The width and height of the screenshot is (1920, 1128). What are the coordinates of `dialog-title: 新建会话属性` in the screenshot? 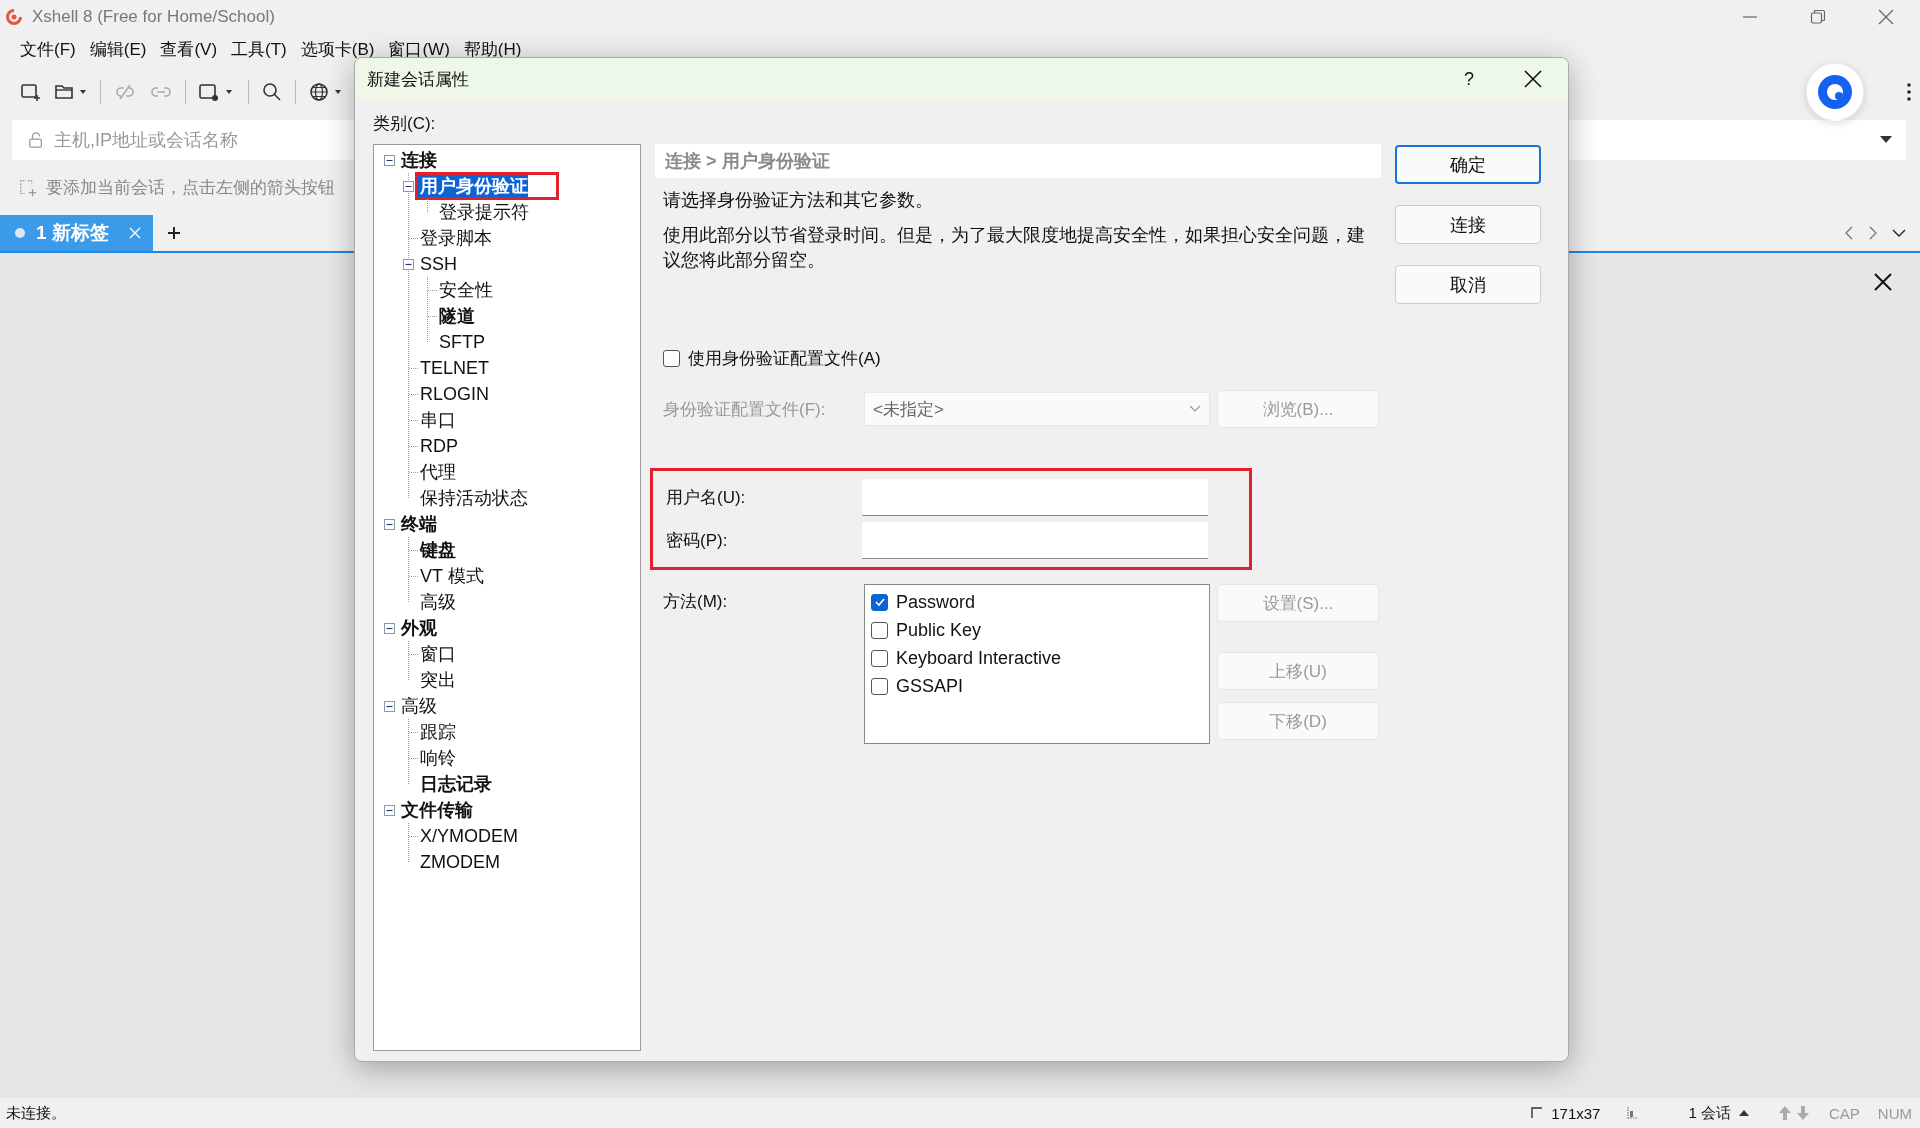 It's located at (418, 79).